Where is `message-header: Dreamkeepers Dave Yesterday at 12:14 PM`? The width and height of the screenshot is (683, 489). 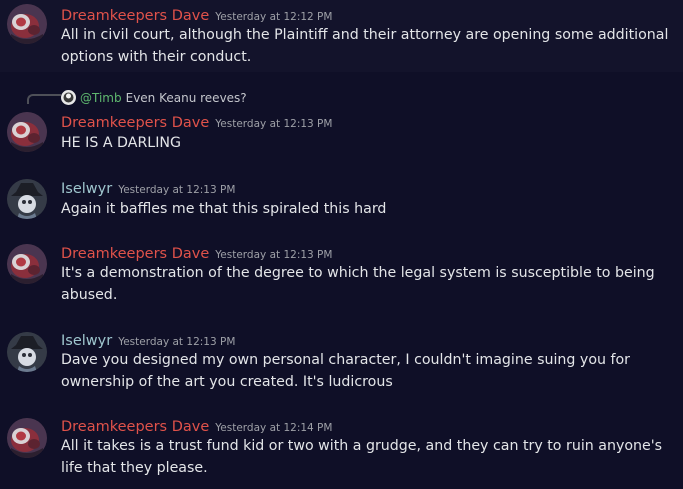
message-header: Dreamkeepers Dave Yesterday at 12:14 PM is located at coordinates (196, 425).